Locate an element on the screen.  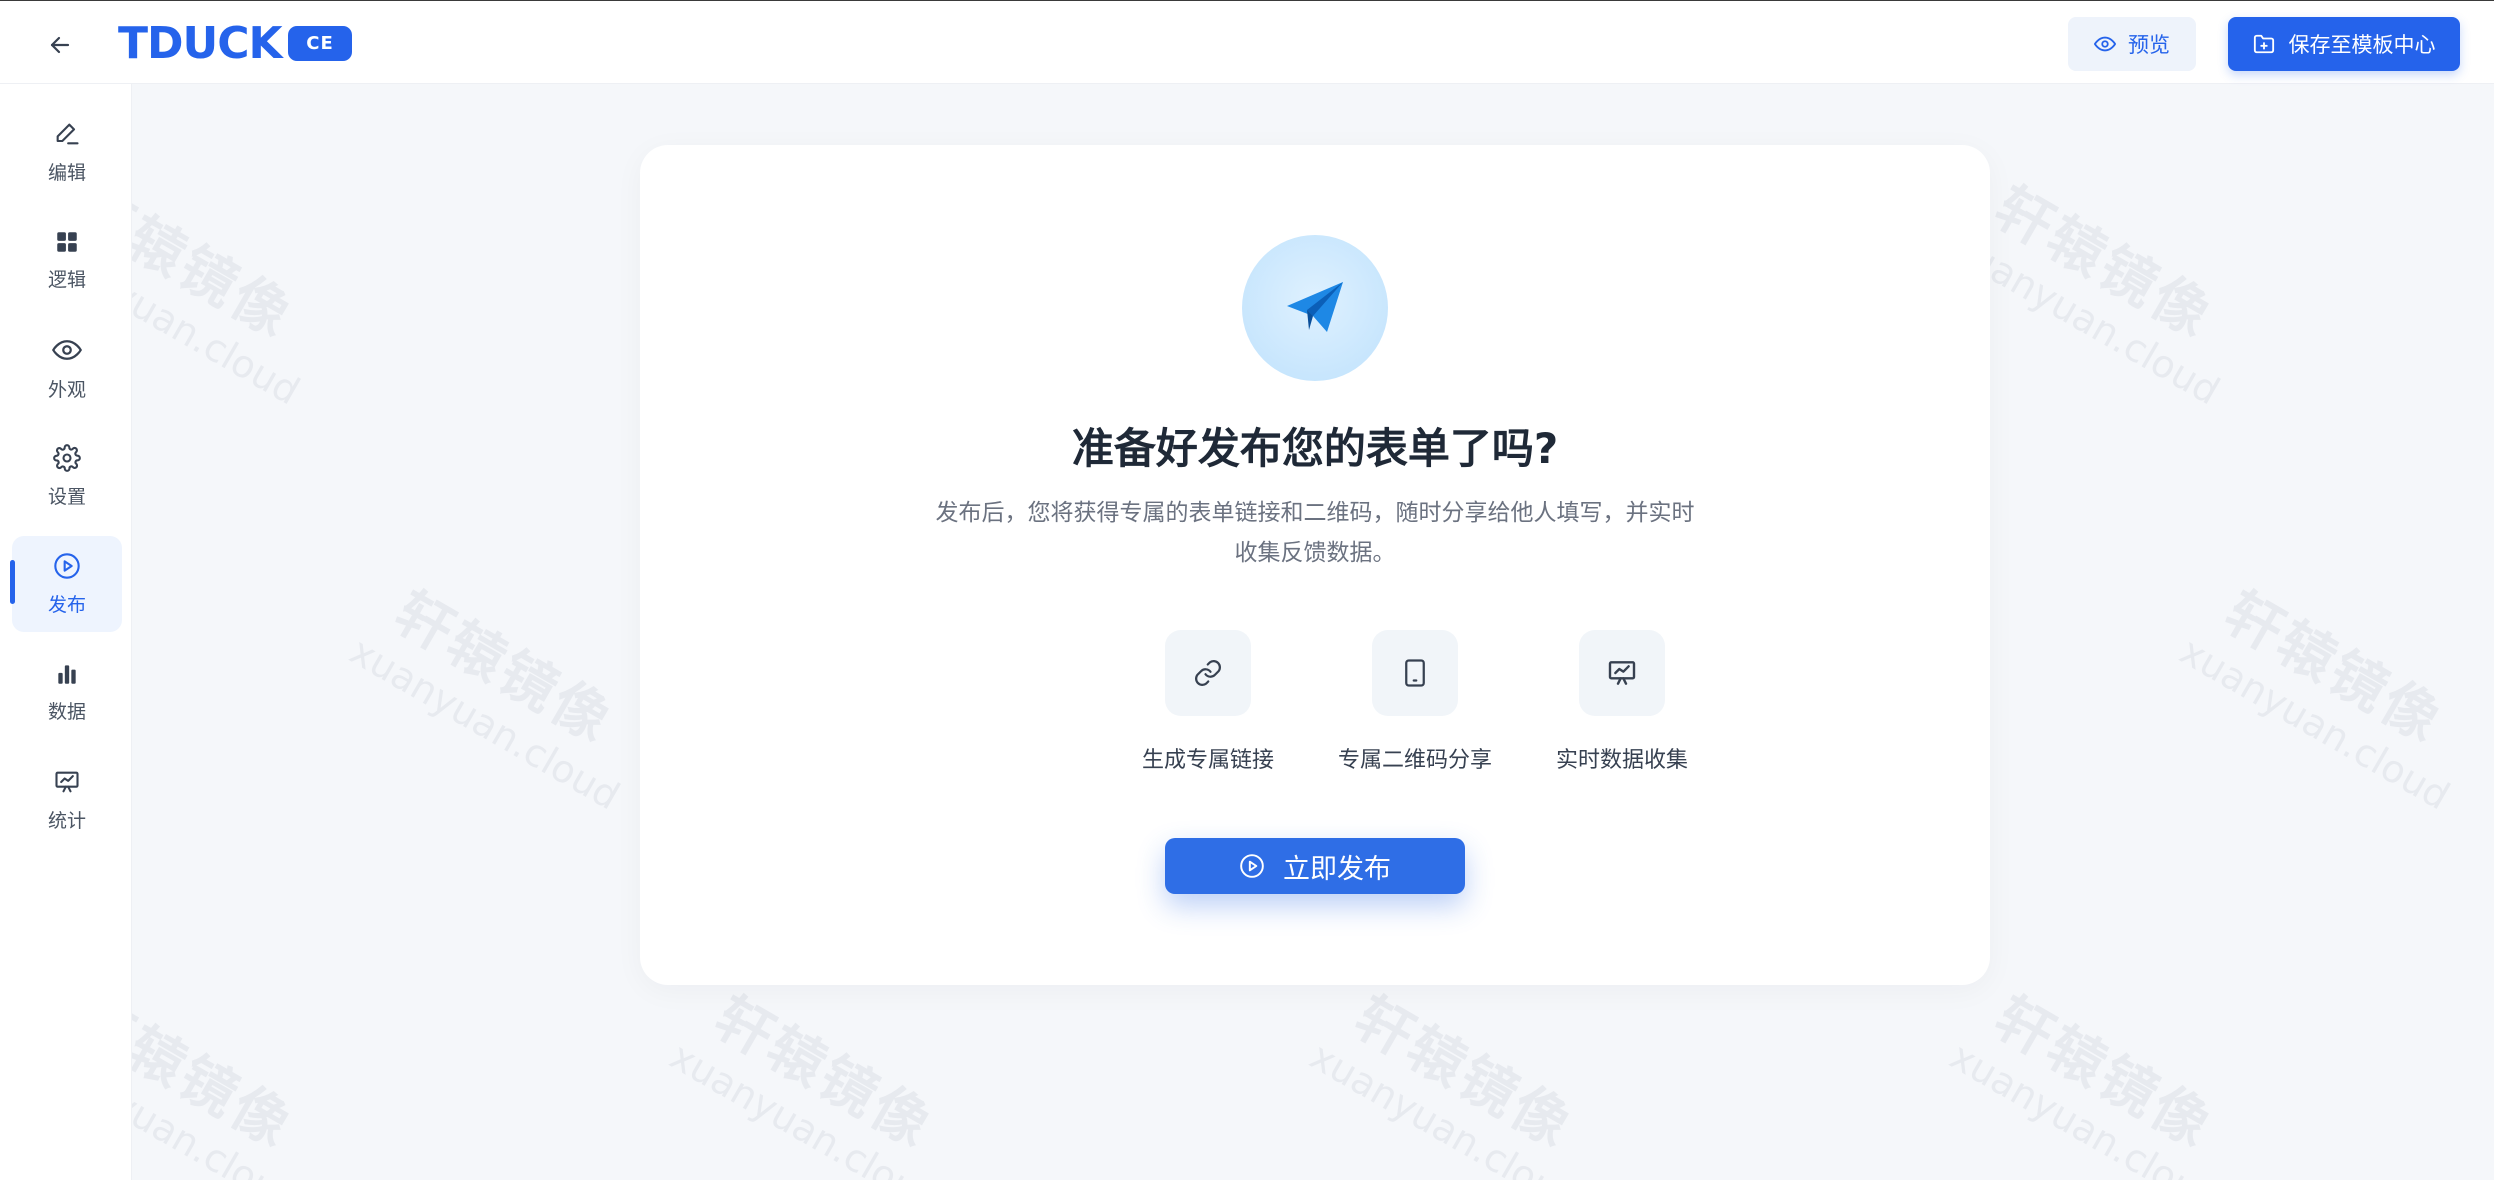
top-header: TDUCK CE 预览 保存至模板中心 is located at coordinates (1247, 42).